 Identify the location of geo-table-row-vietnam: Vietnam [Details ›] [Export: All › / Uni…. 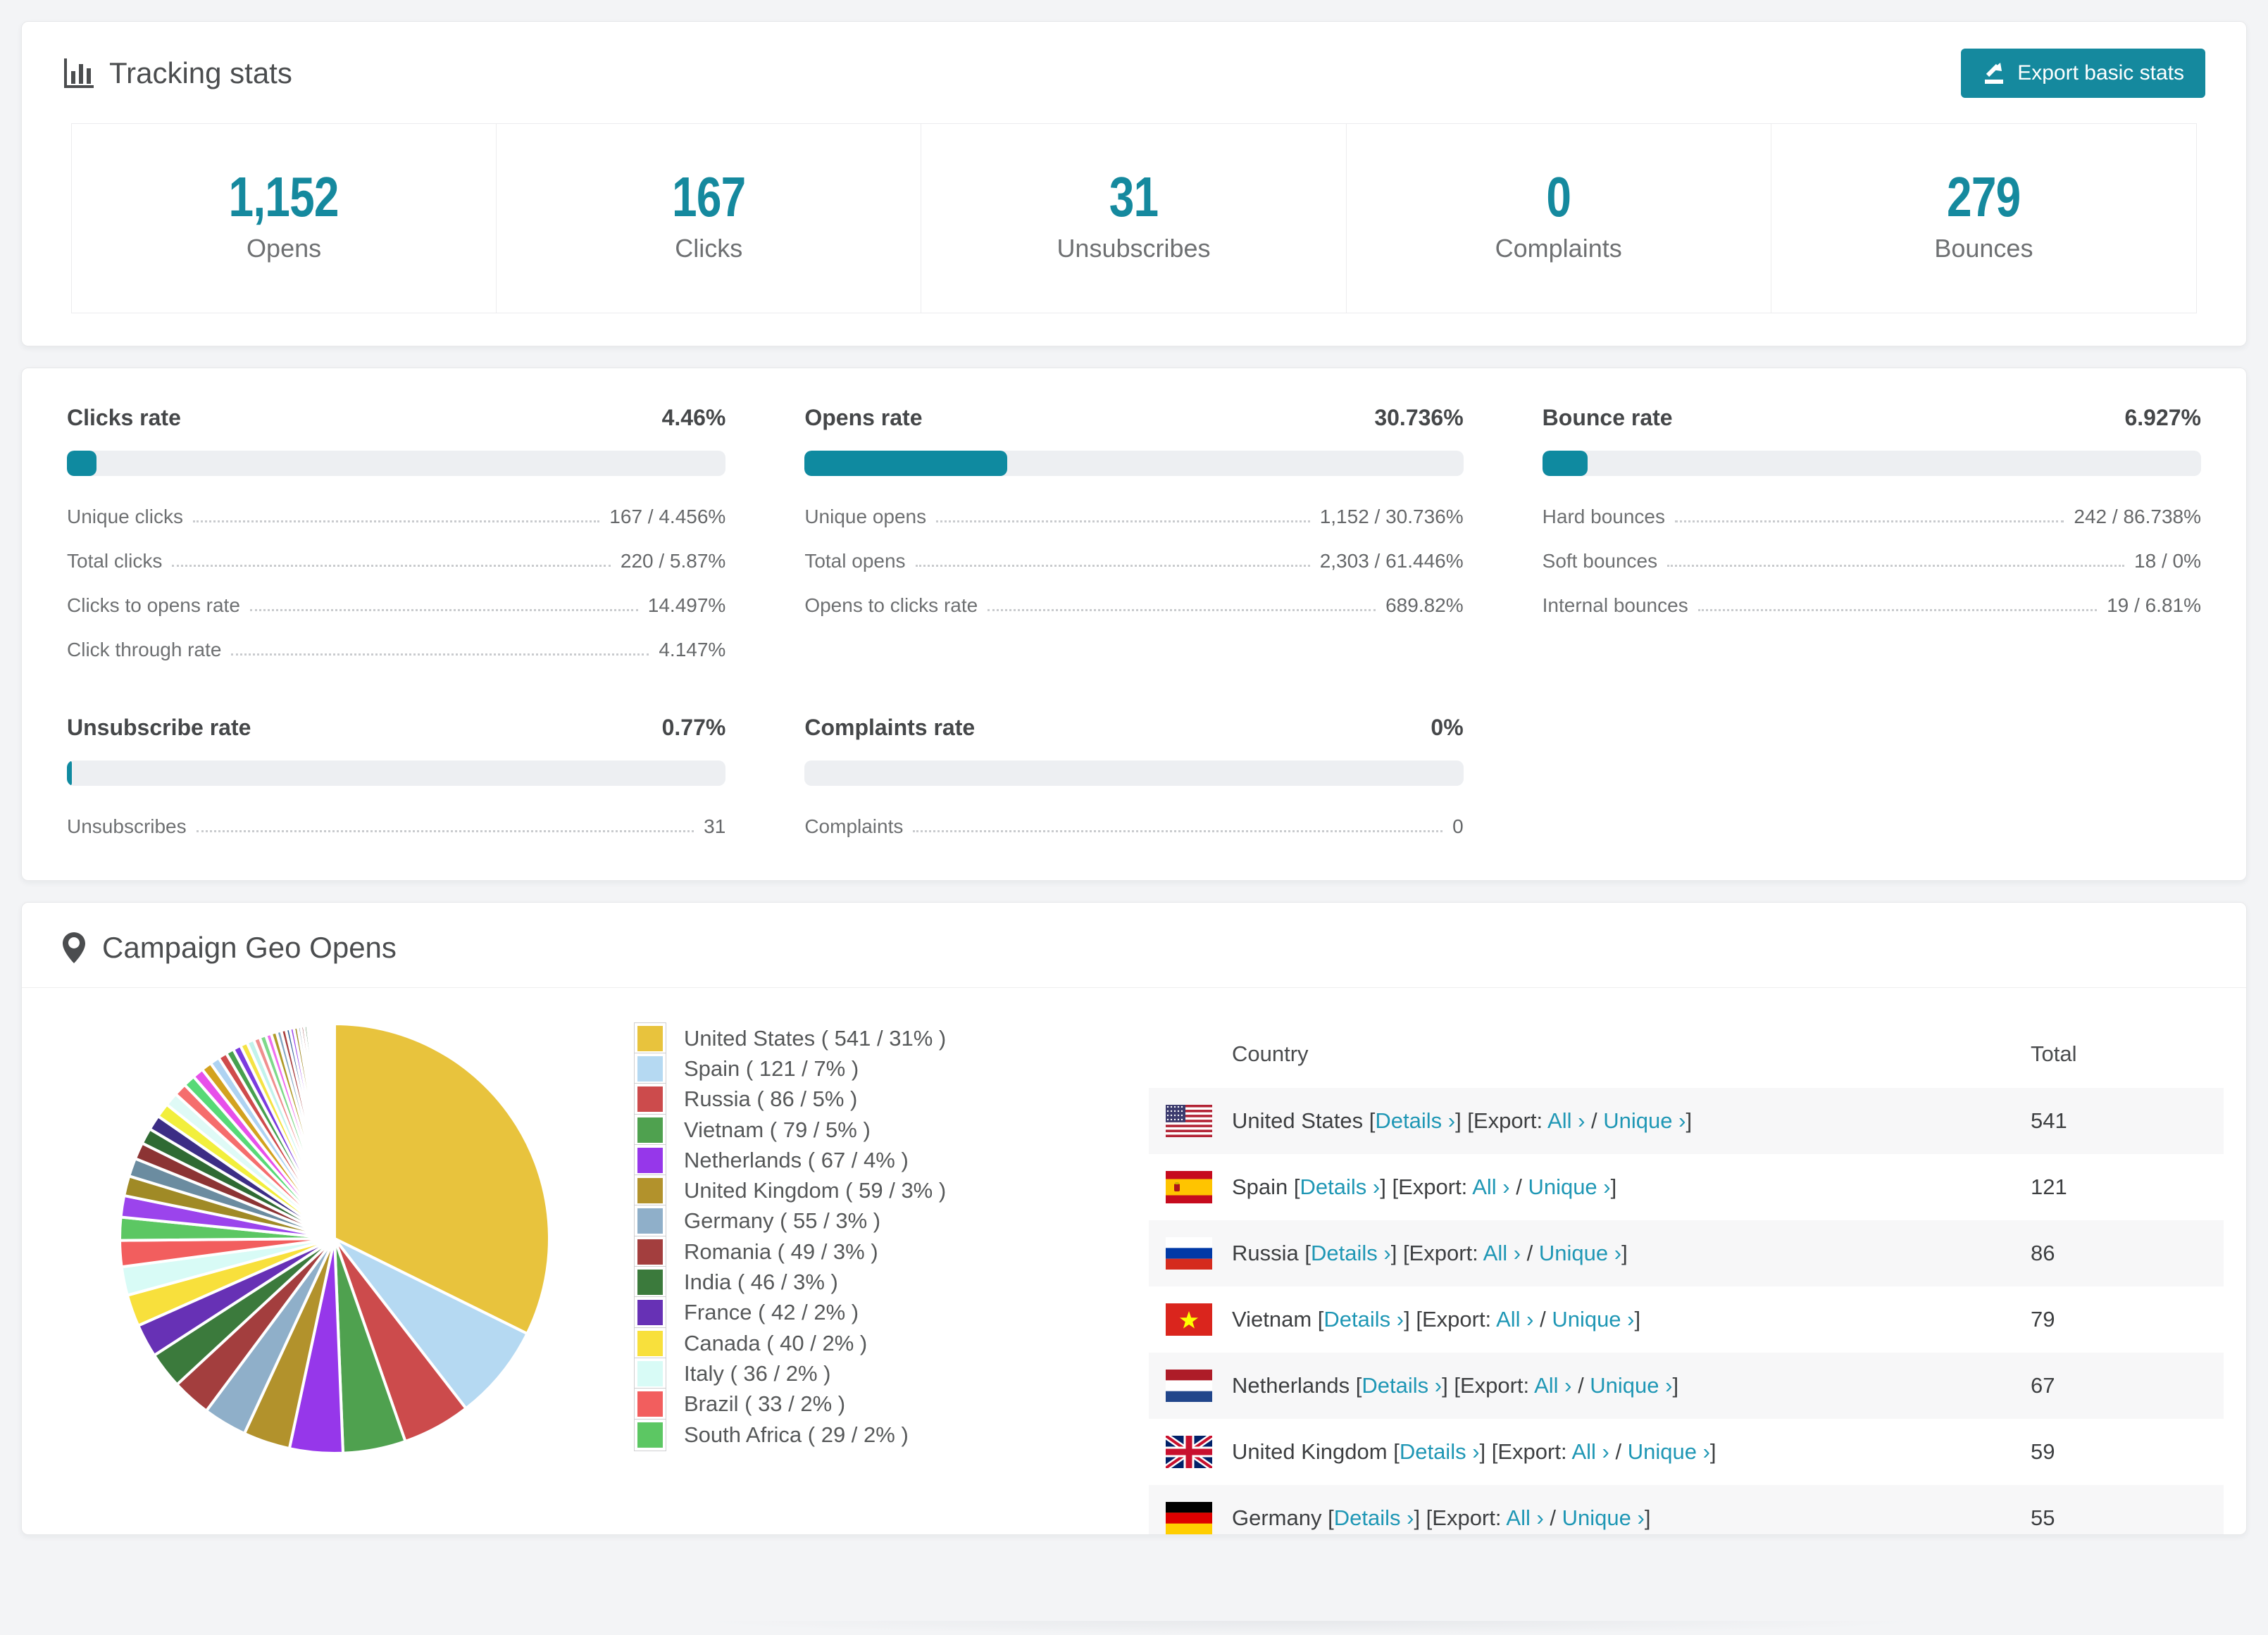
(1687, 1319).